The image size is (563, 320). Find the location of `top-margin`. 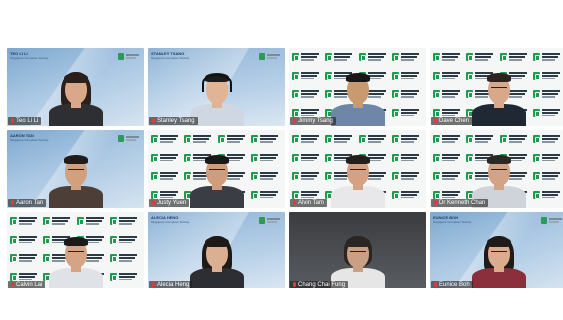

top-margin is located at coordinates (281, 23).